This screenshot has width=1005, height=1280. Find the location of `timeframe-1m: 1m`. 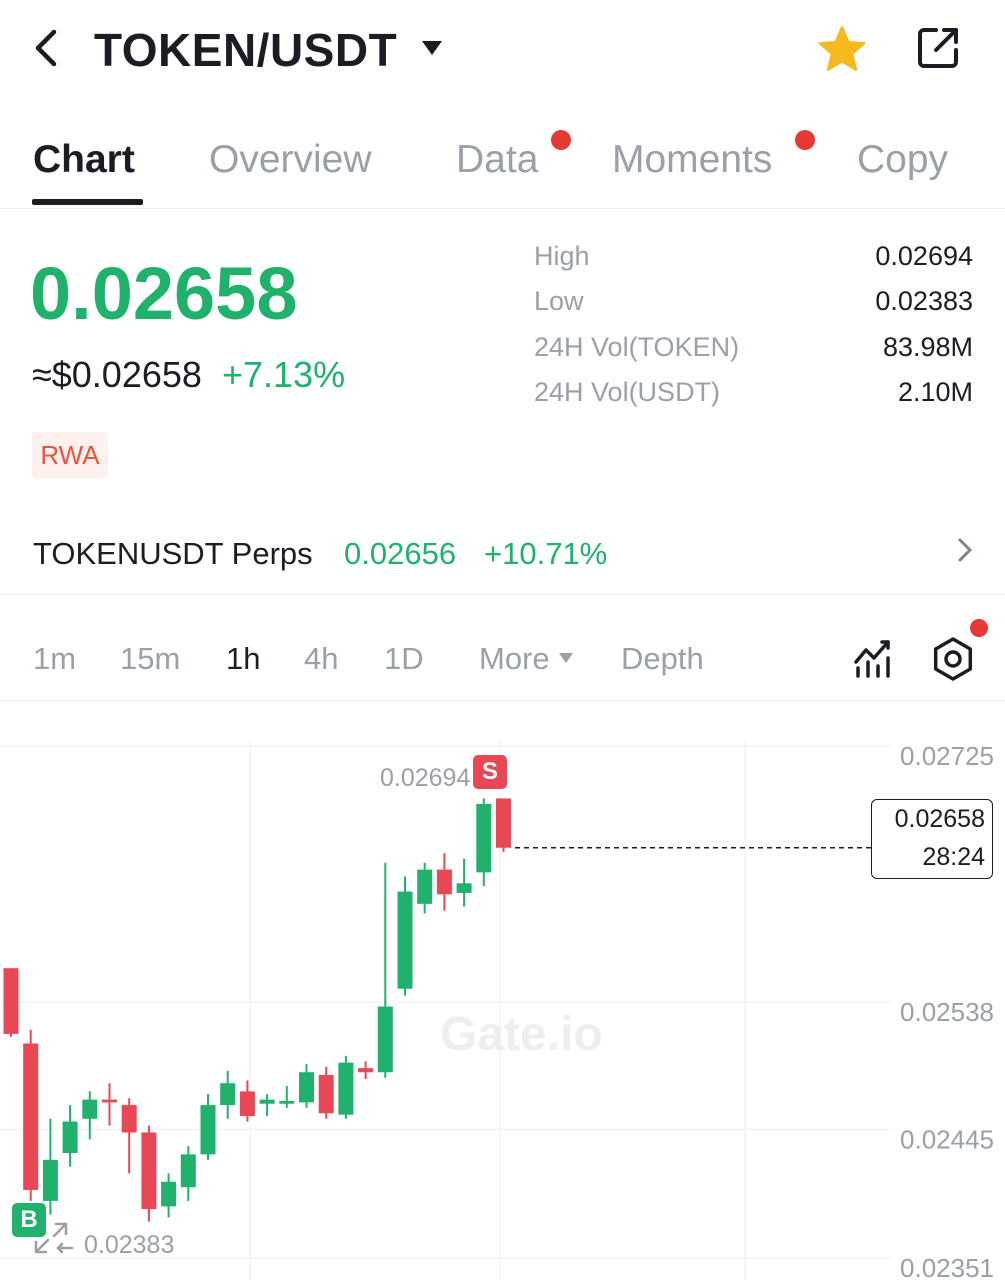

timeframe-1m: 1m is located at coordinates (54, 659).